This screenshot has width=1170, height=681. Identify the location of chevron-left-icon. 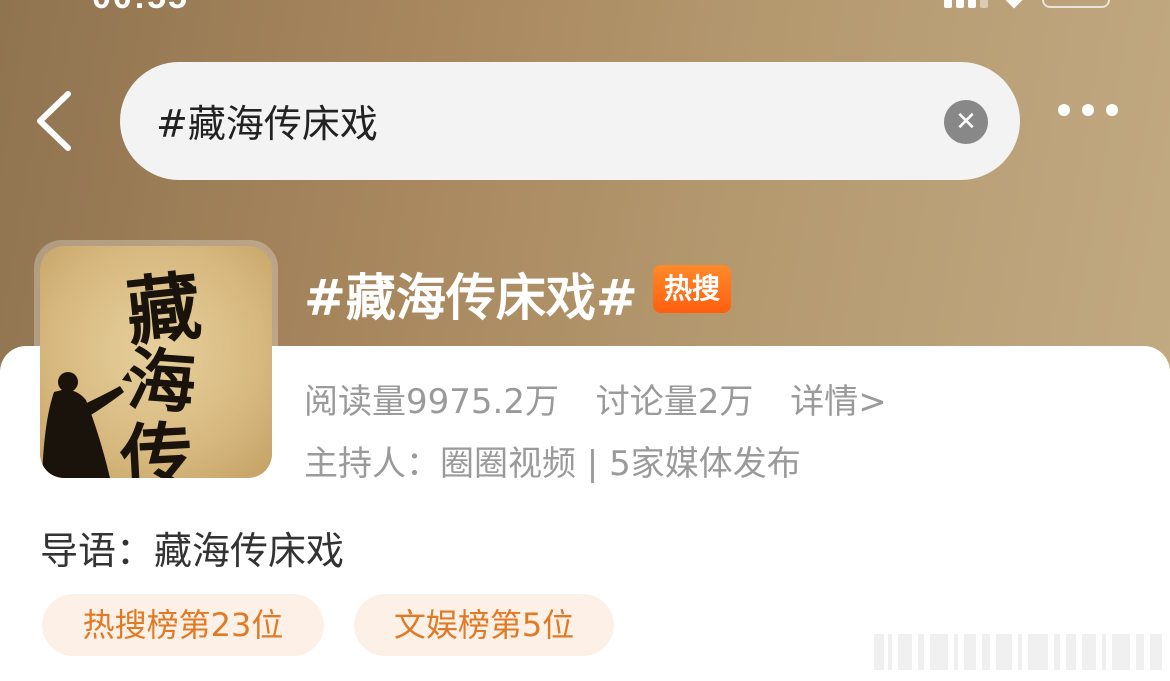
(54, 121).